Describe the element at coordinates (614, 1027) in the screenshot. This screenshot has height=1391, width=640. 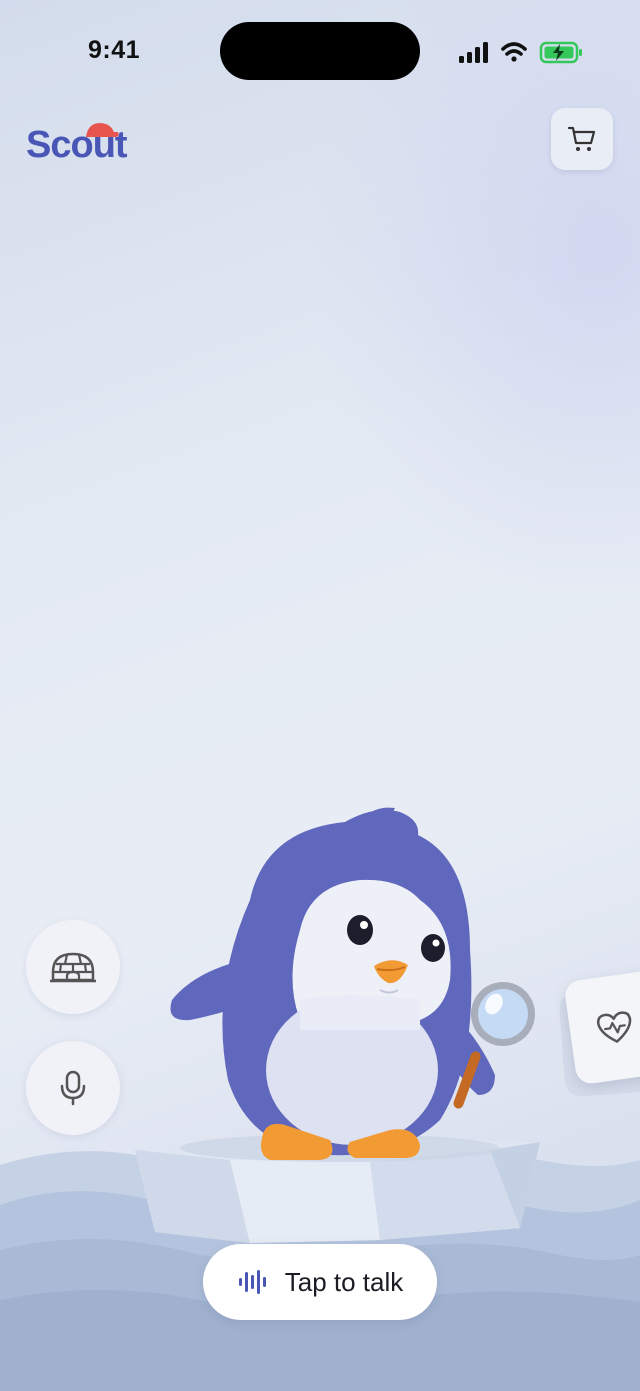
I see `heart-pulse-icon` at that location.